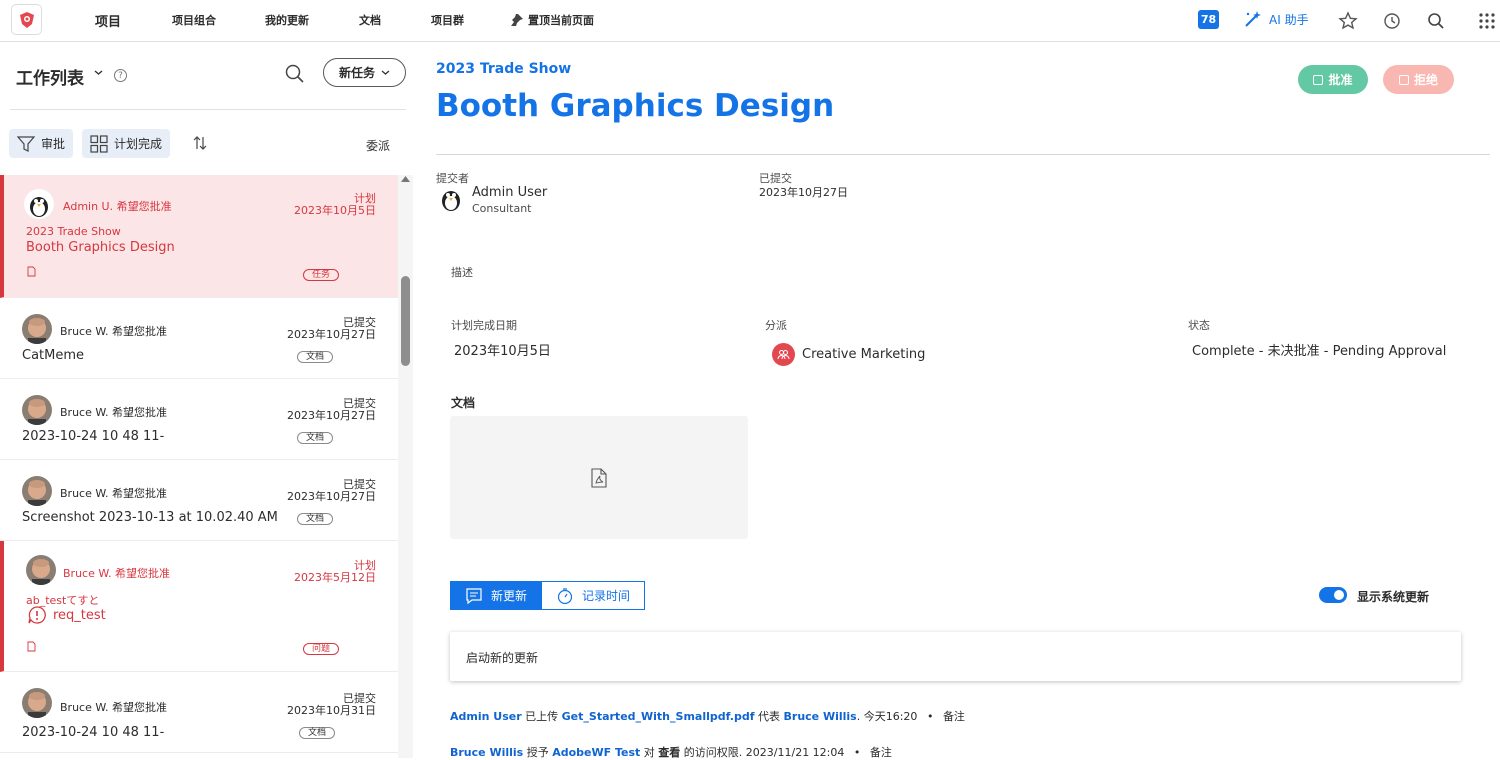  I want to click on system-updates-toggle, so click(1333, 595).